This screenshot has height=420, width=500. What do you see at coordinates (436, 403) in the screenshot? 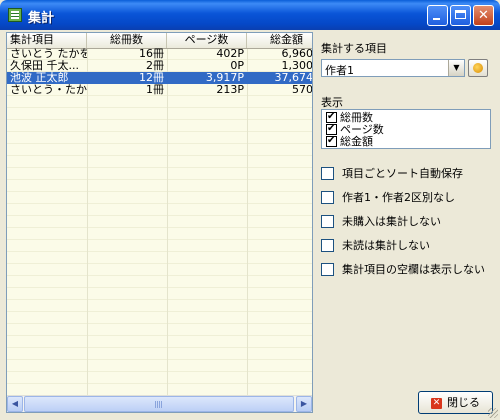
I see `close-icon: ✕` at bounding box center [436, 403].